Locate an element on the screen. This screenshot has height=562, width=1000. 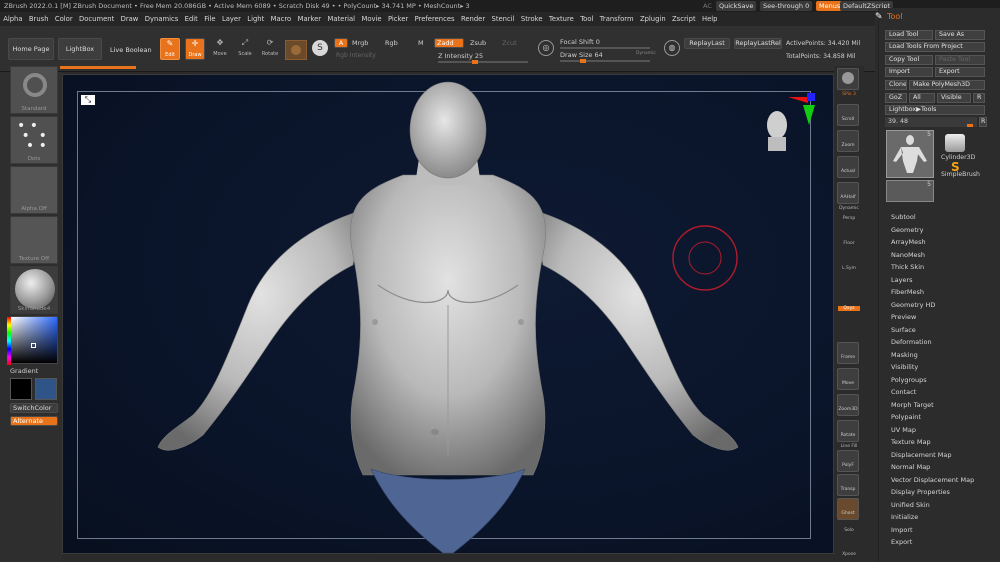
zcut-button: Zcut is located at coordinates (509, 43).